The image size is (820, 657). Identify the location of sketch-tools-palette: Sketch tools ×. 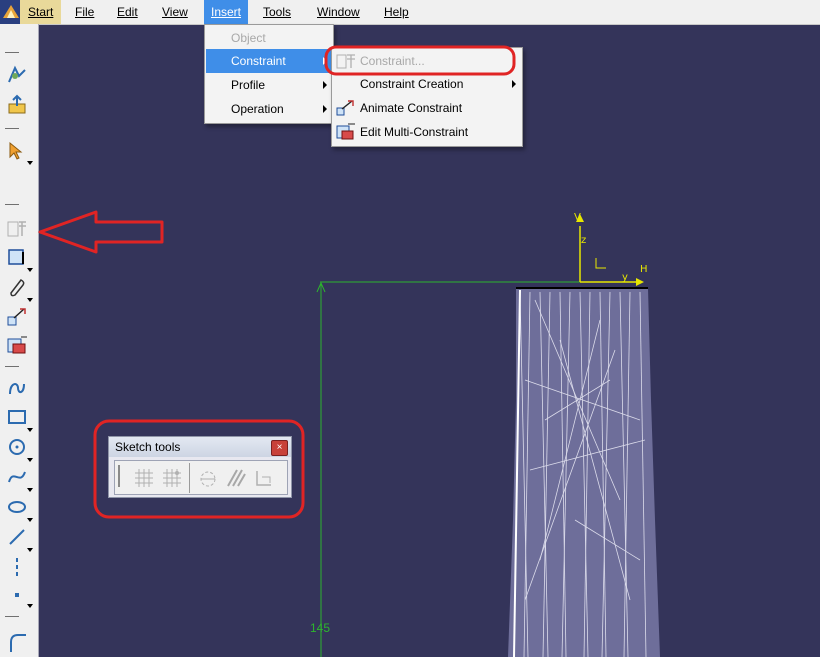
(200, 467).